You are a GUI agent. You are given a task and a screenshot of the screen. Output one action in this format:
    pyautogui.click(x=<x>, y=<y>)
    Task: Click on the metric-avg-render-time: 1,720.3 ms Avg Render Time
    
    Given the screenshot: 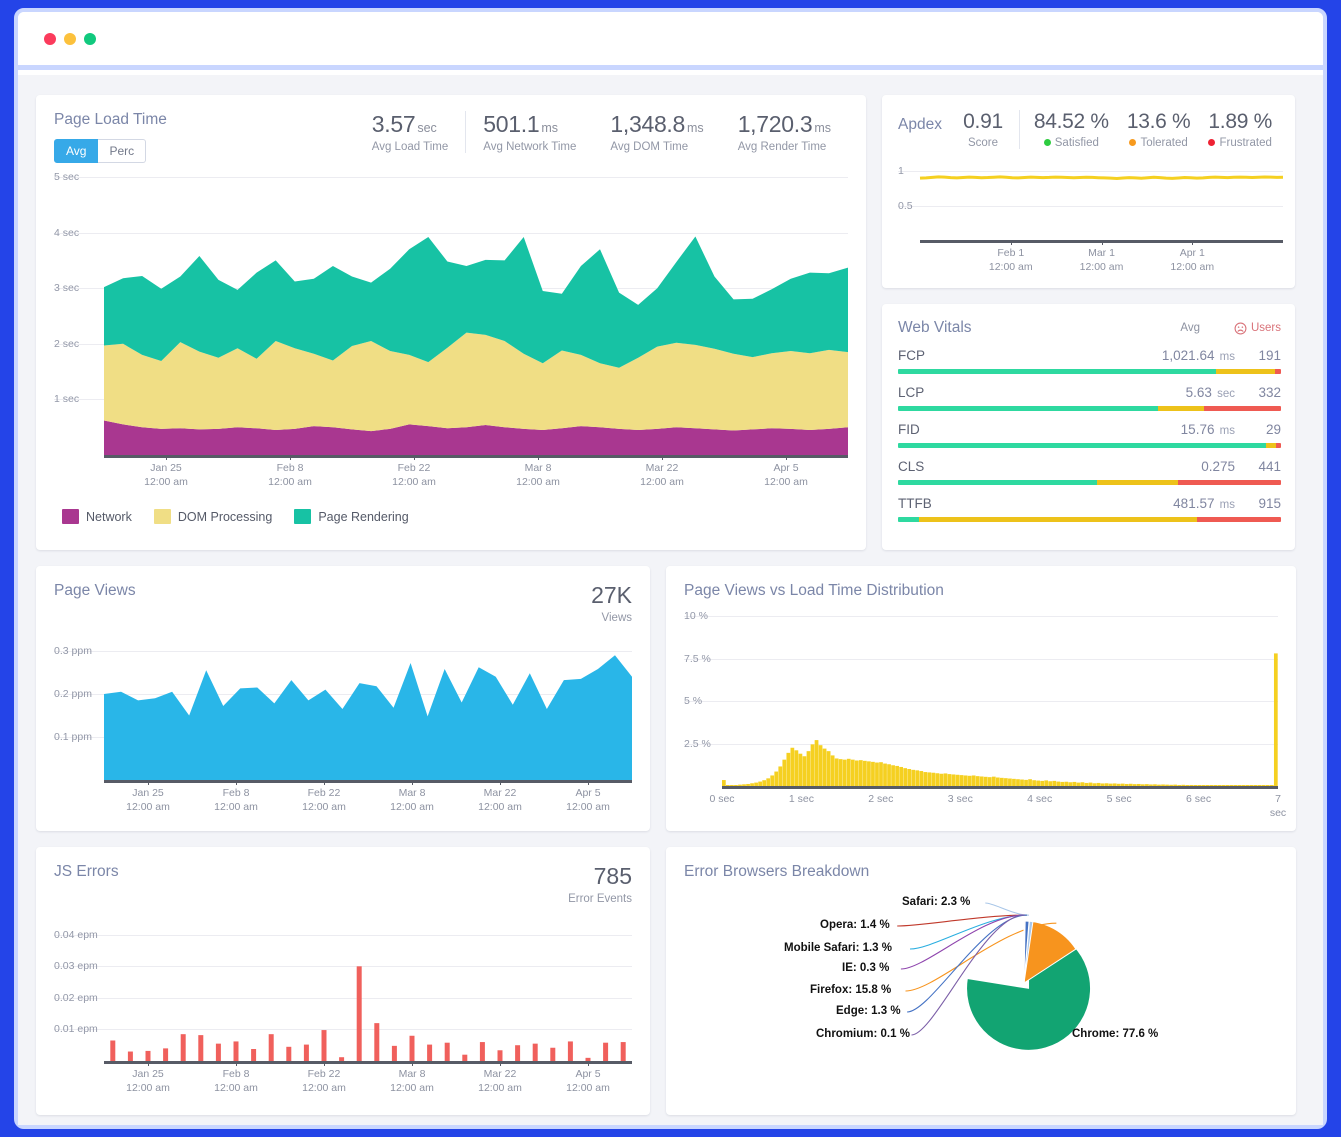 What is the action you would take?
    pyautogui.click(x=784, y=132)
    